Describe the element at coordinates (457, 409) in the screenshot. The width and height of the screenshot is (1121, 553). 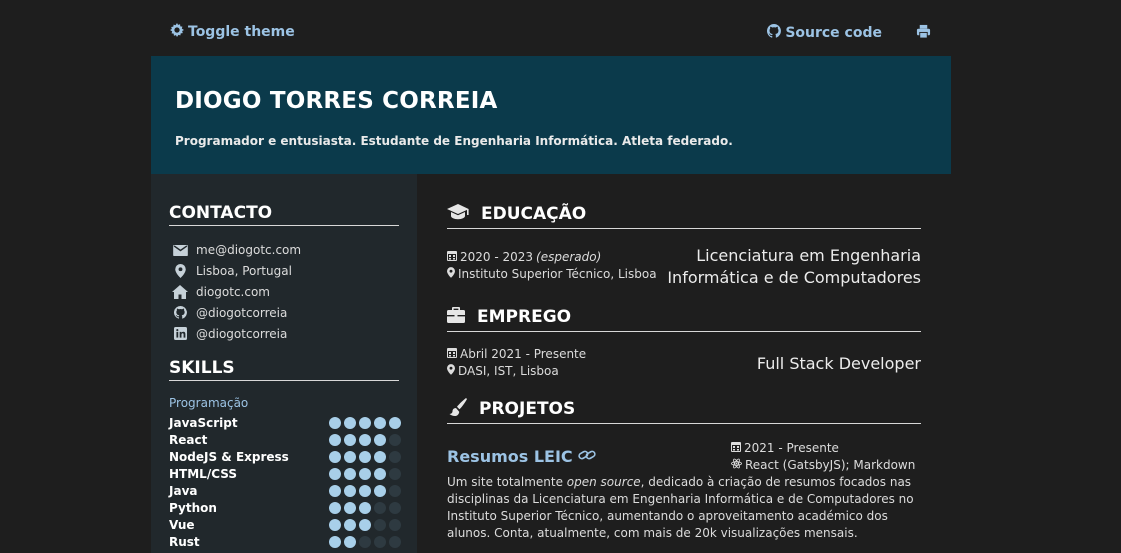
I see `paintbrush-icon` at that location.